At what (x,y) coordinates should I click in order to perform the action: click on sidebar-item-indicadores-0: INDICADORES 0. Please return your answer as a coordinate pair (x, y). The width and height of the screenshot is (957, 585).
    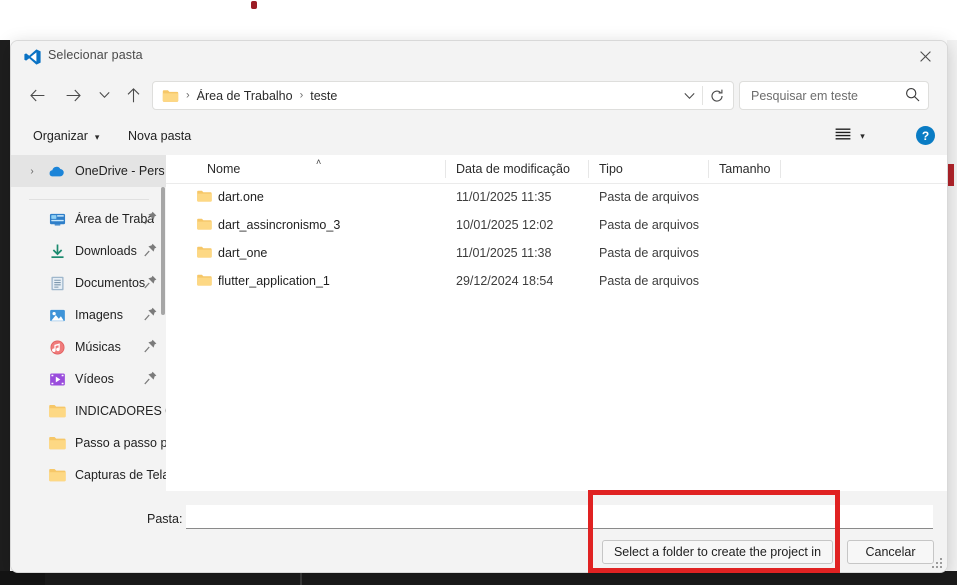
    Looking at the image, I should click on (88, 411).